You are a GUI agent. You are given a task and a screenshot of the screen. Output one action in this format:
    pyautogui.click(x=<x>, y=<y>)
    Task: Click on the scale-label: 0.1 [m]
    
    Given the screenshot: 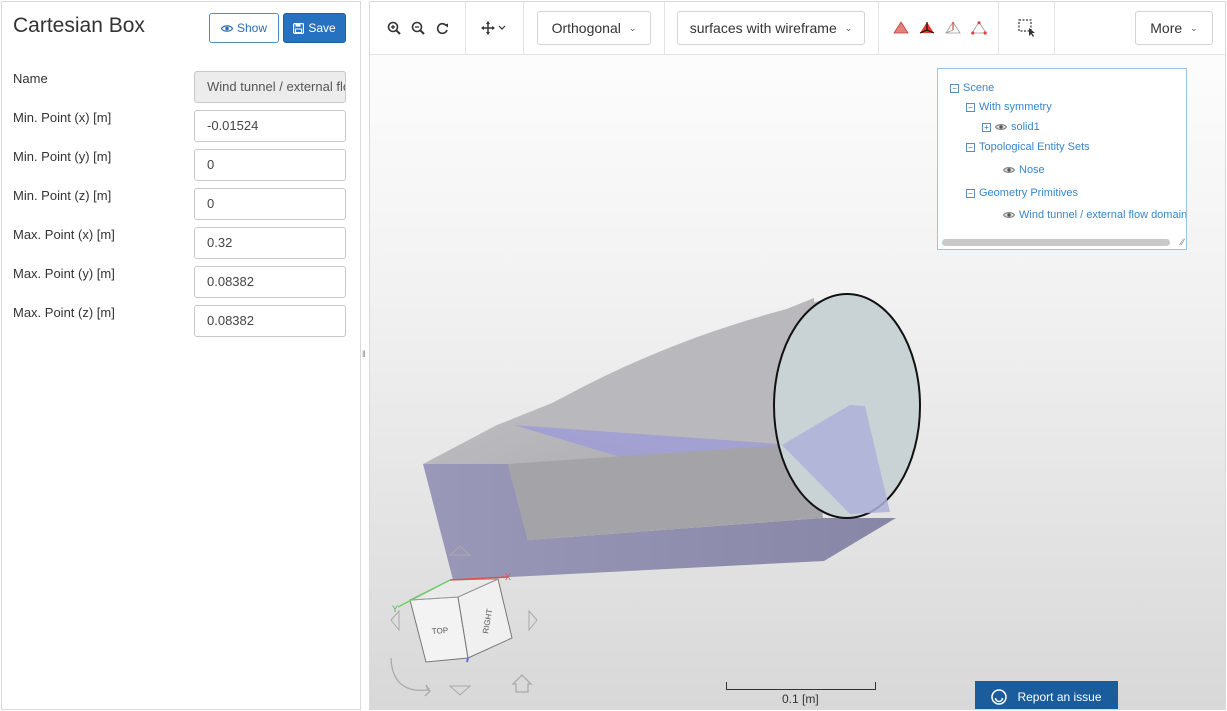 What is the action you would take?
    pyautogui.click(x=800, y=699)
    